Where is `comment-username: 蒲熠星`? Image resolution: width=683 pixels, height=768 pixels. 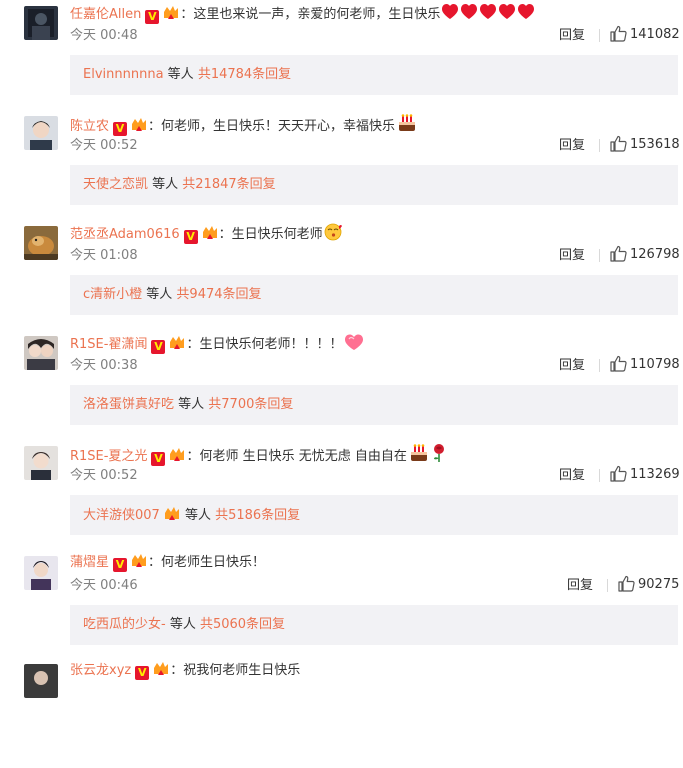
comment-username: 蒲熠星 is located at coordinates (89, 562).